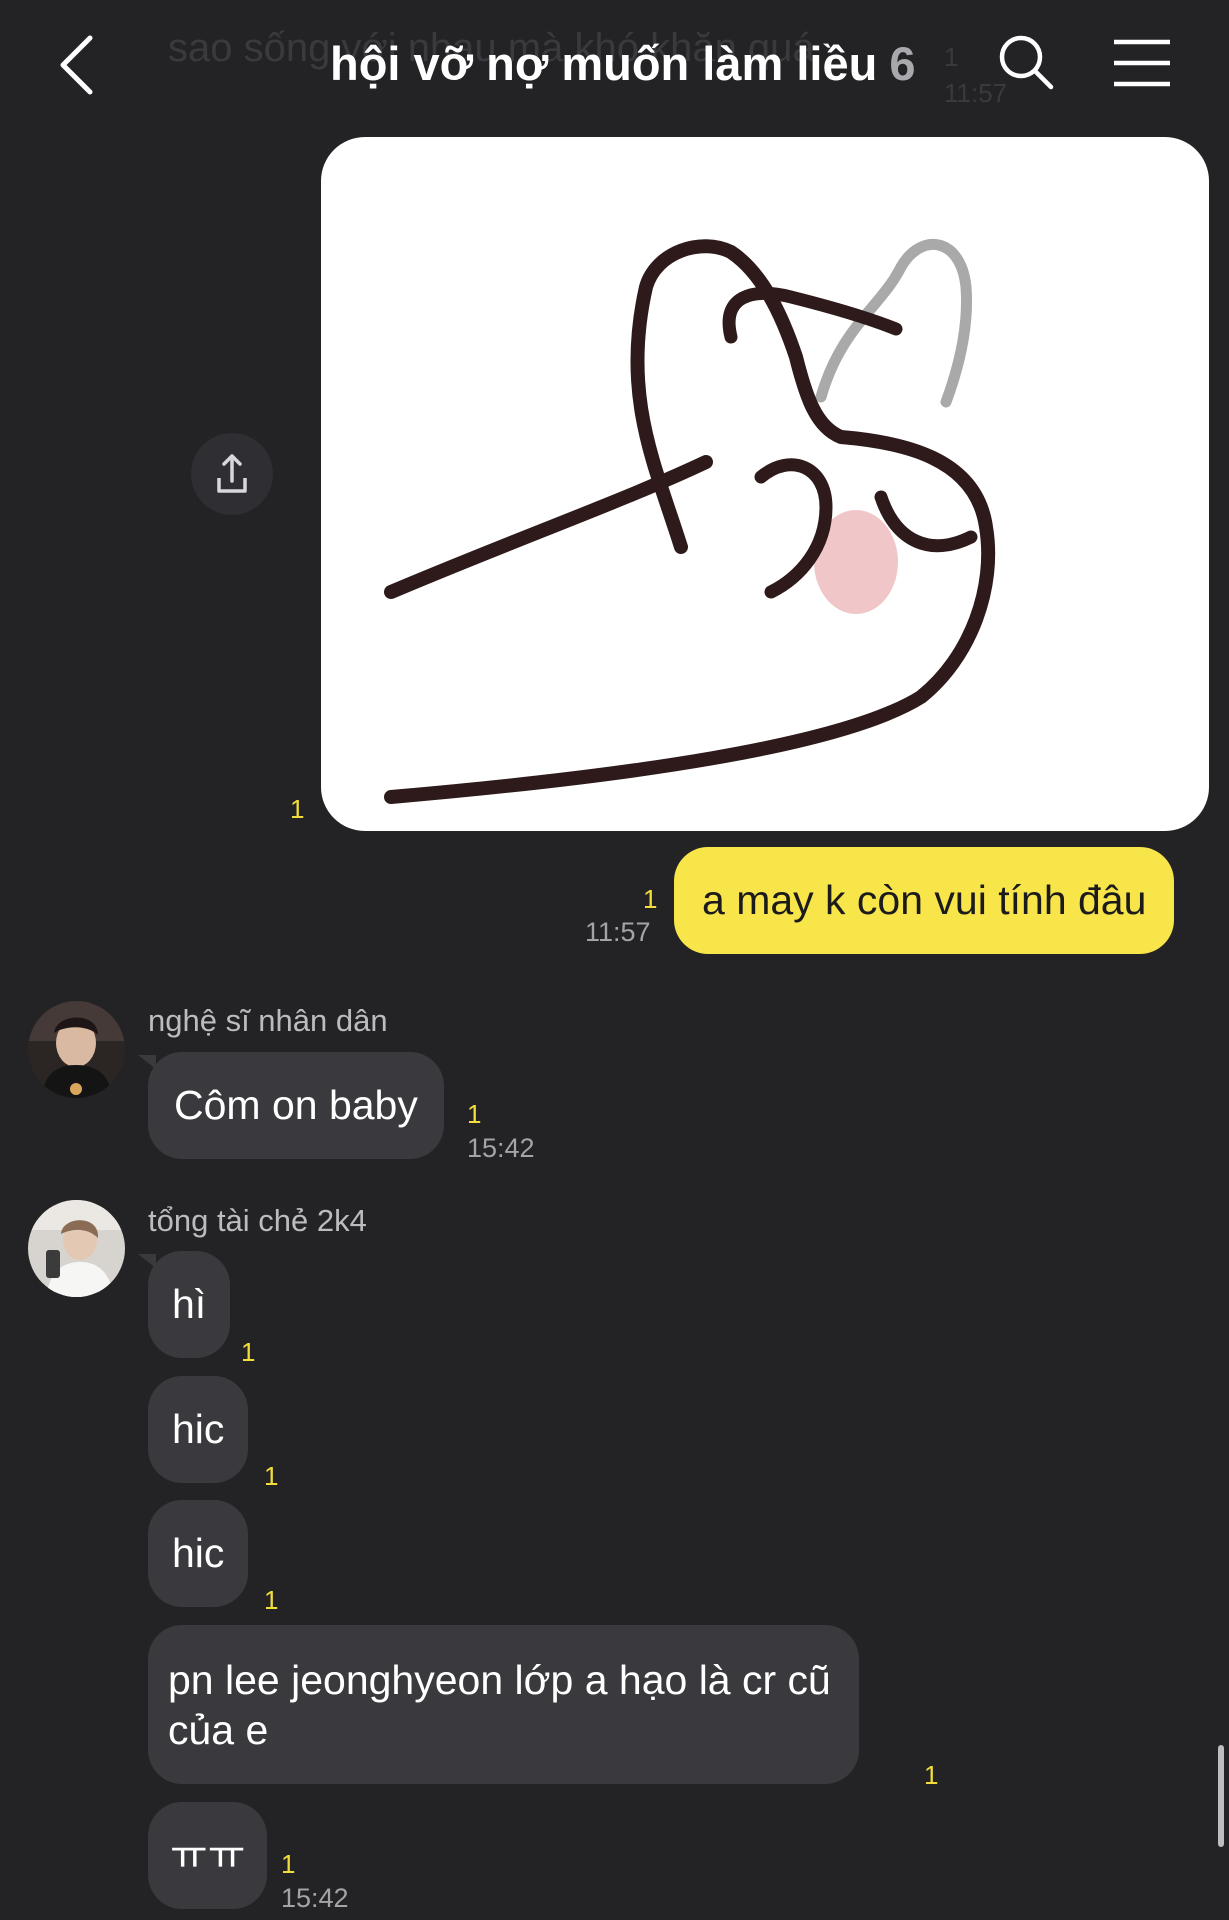 The width and height of the screenshot is (1229, 1920). I want to click on message-text-line: pn lee jeonghyeon lớp a hạo là cr cũ, so click(499, 1680).